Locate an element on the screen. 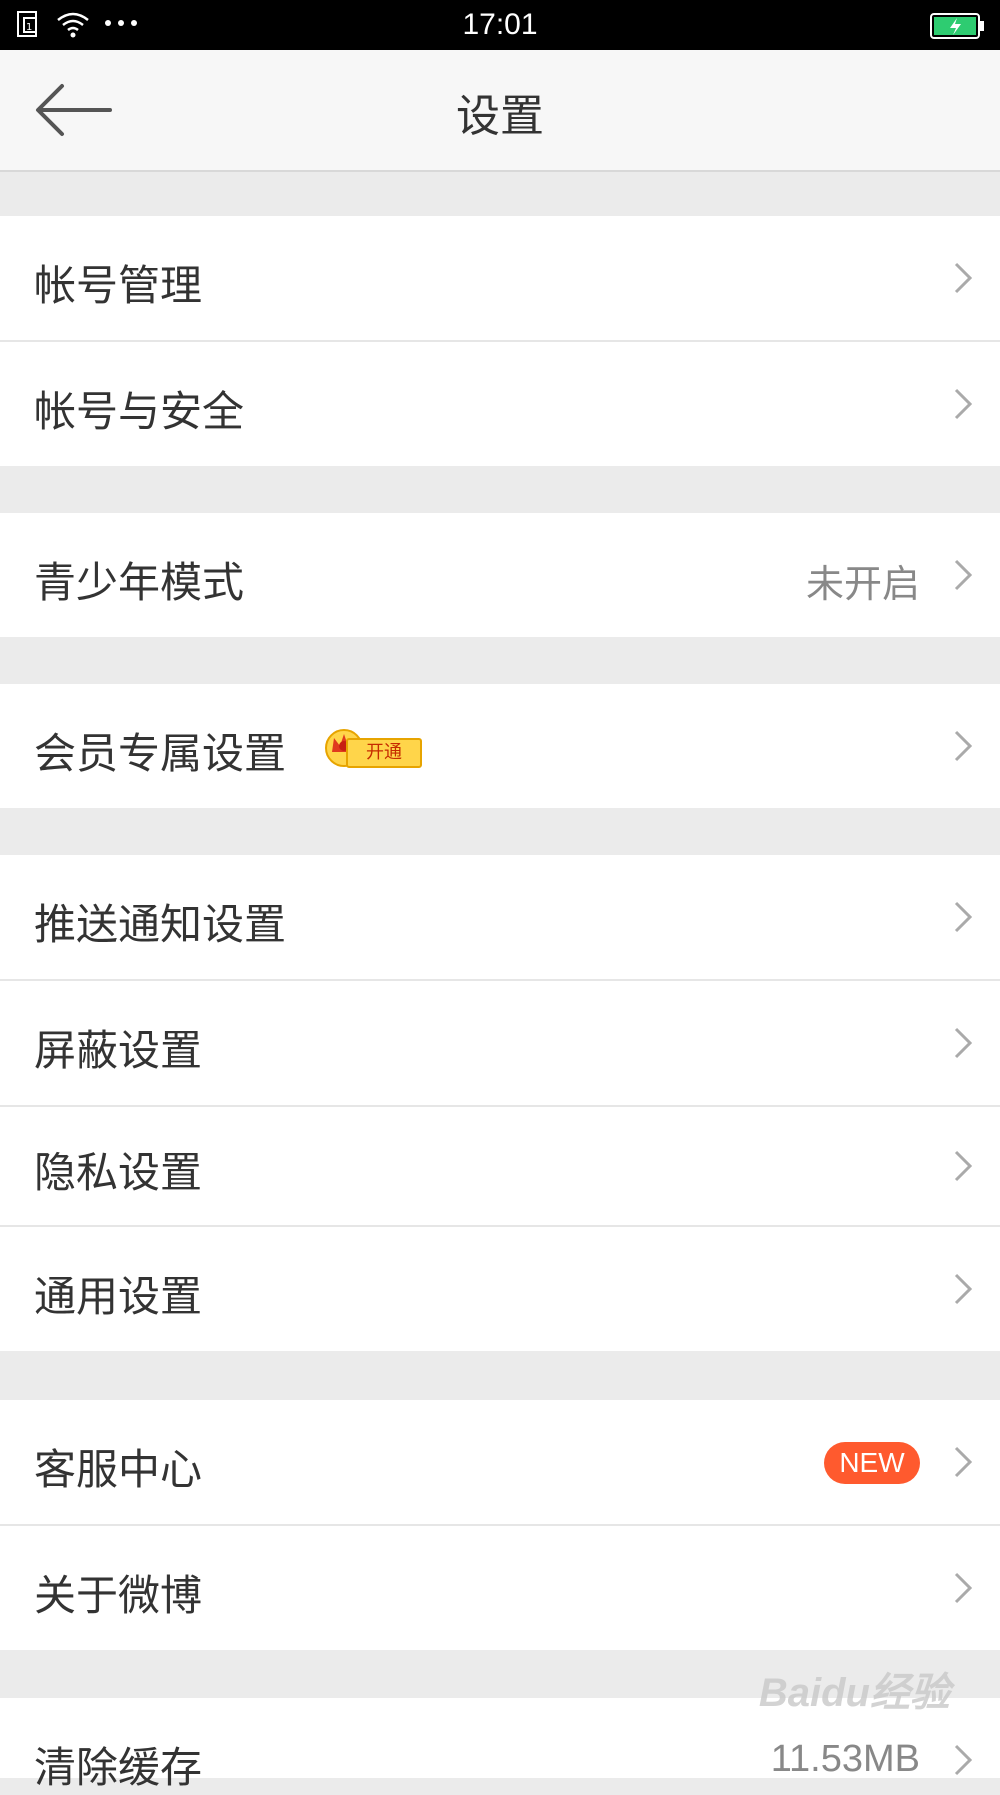 Image resolution: width=1000 pixels, height=1795 pixels. settings-item-privacy-settings: 隐私设置 is located at coordinates (500, 1166).